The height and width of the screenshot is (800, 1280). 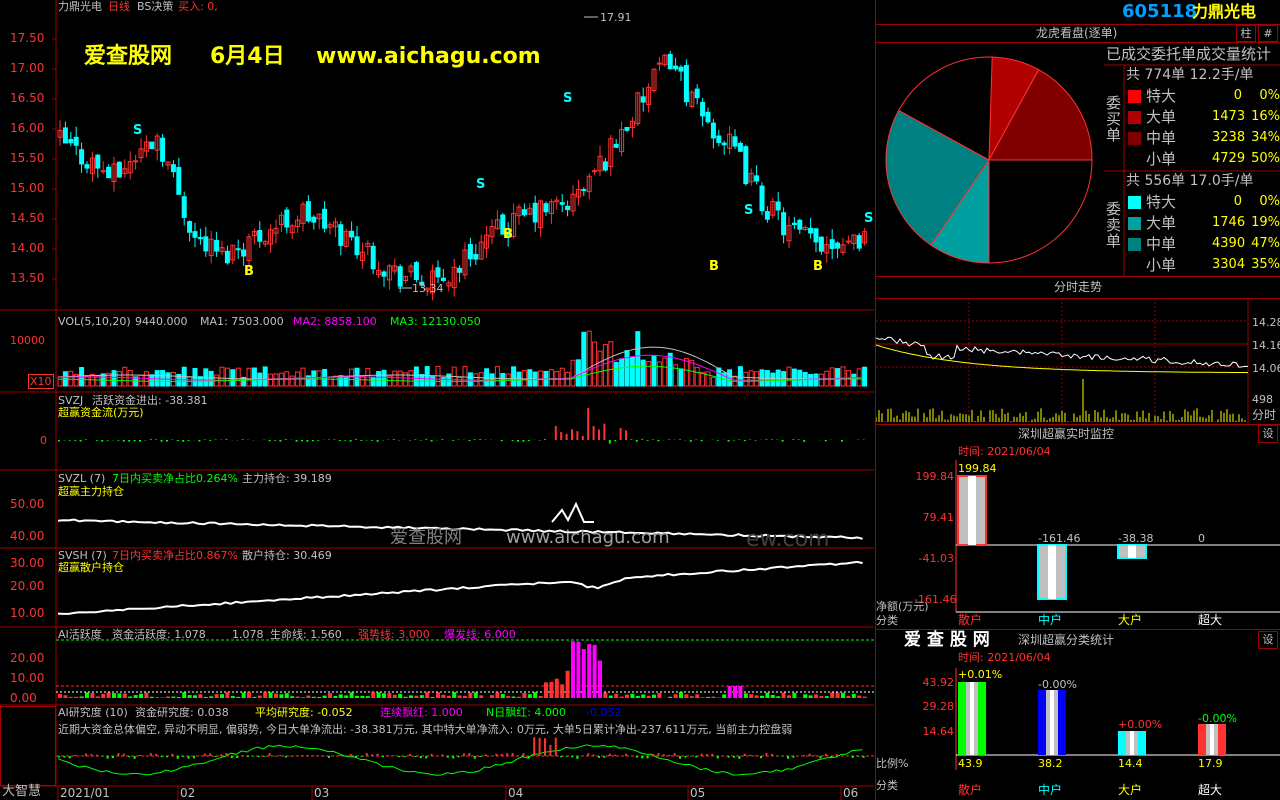 I want to click on indicator-label: BS决策, so click(x=155, y=6).